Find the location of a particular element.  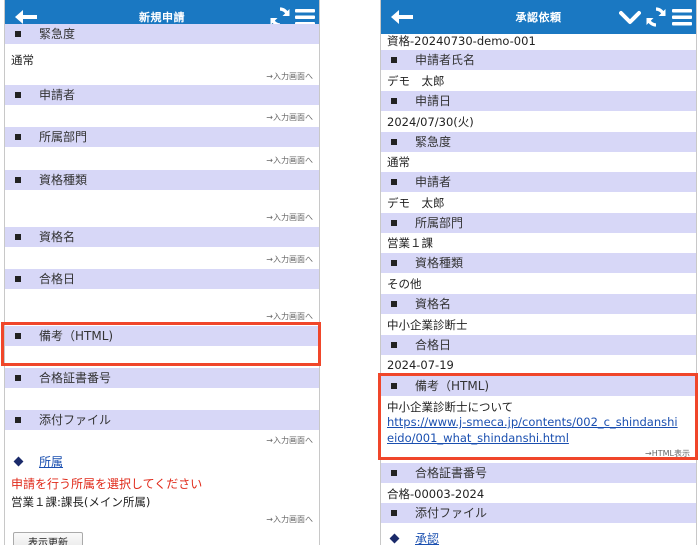

pass-date-value: 2024-07-19 is located at coordinates (420, 365).